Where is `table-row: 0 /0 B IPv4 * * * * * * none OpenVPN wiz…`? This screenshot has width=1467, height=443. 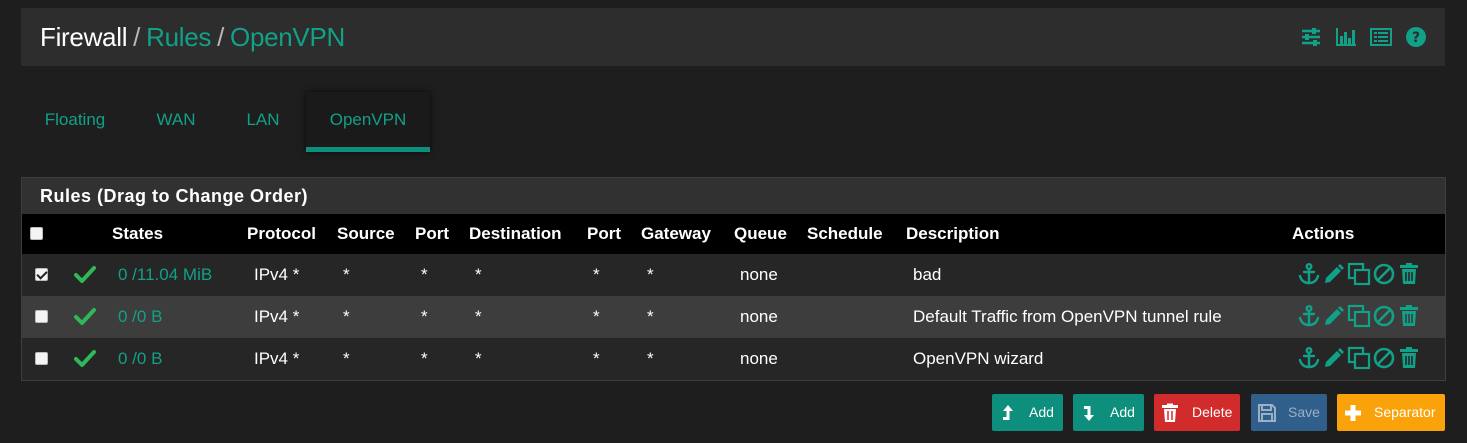 table-row: 0 /0 B IPv4 * * * * * * none OpenVPN wiz… is located at coordinates (733, 359).